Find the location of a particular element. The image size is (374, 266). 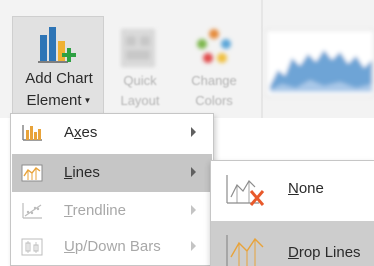

change-colors-label-line2: Colors is located at coordinates (214, 100).